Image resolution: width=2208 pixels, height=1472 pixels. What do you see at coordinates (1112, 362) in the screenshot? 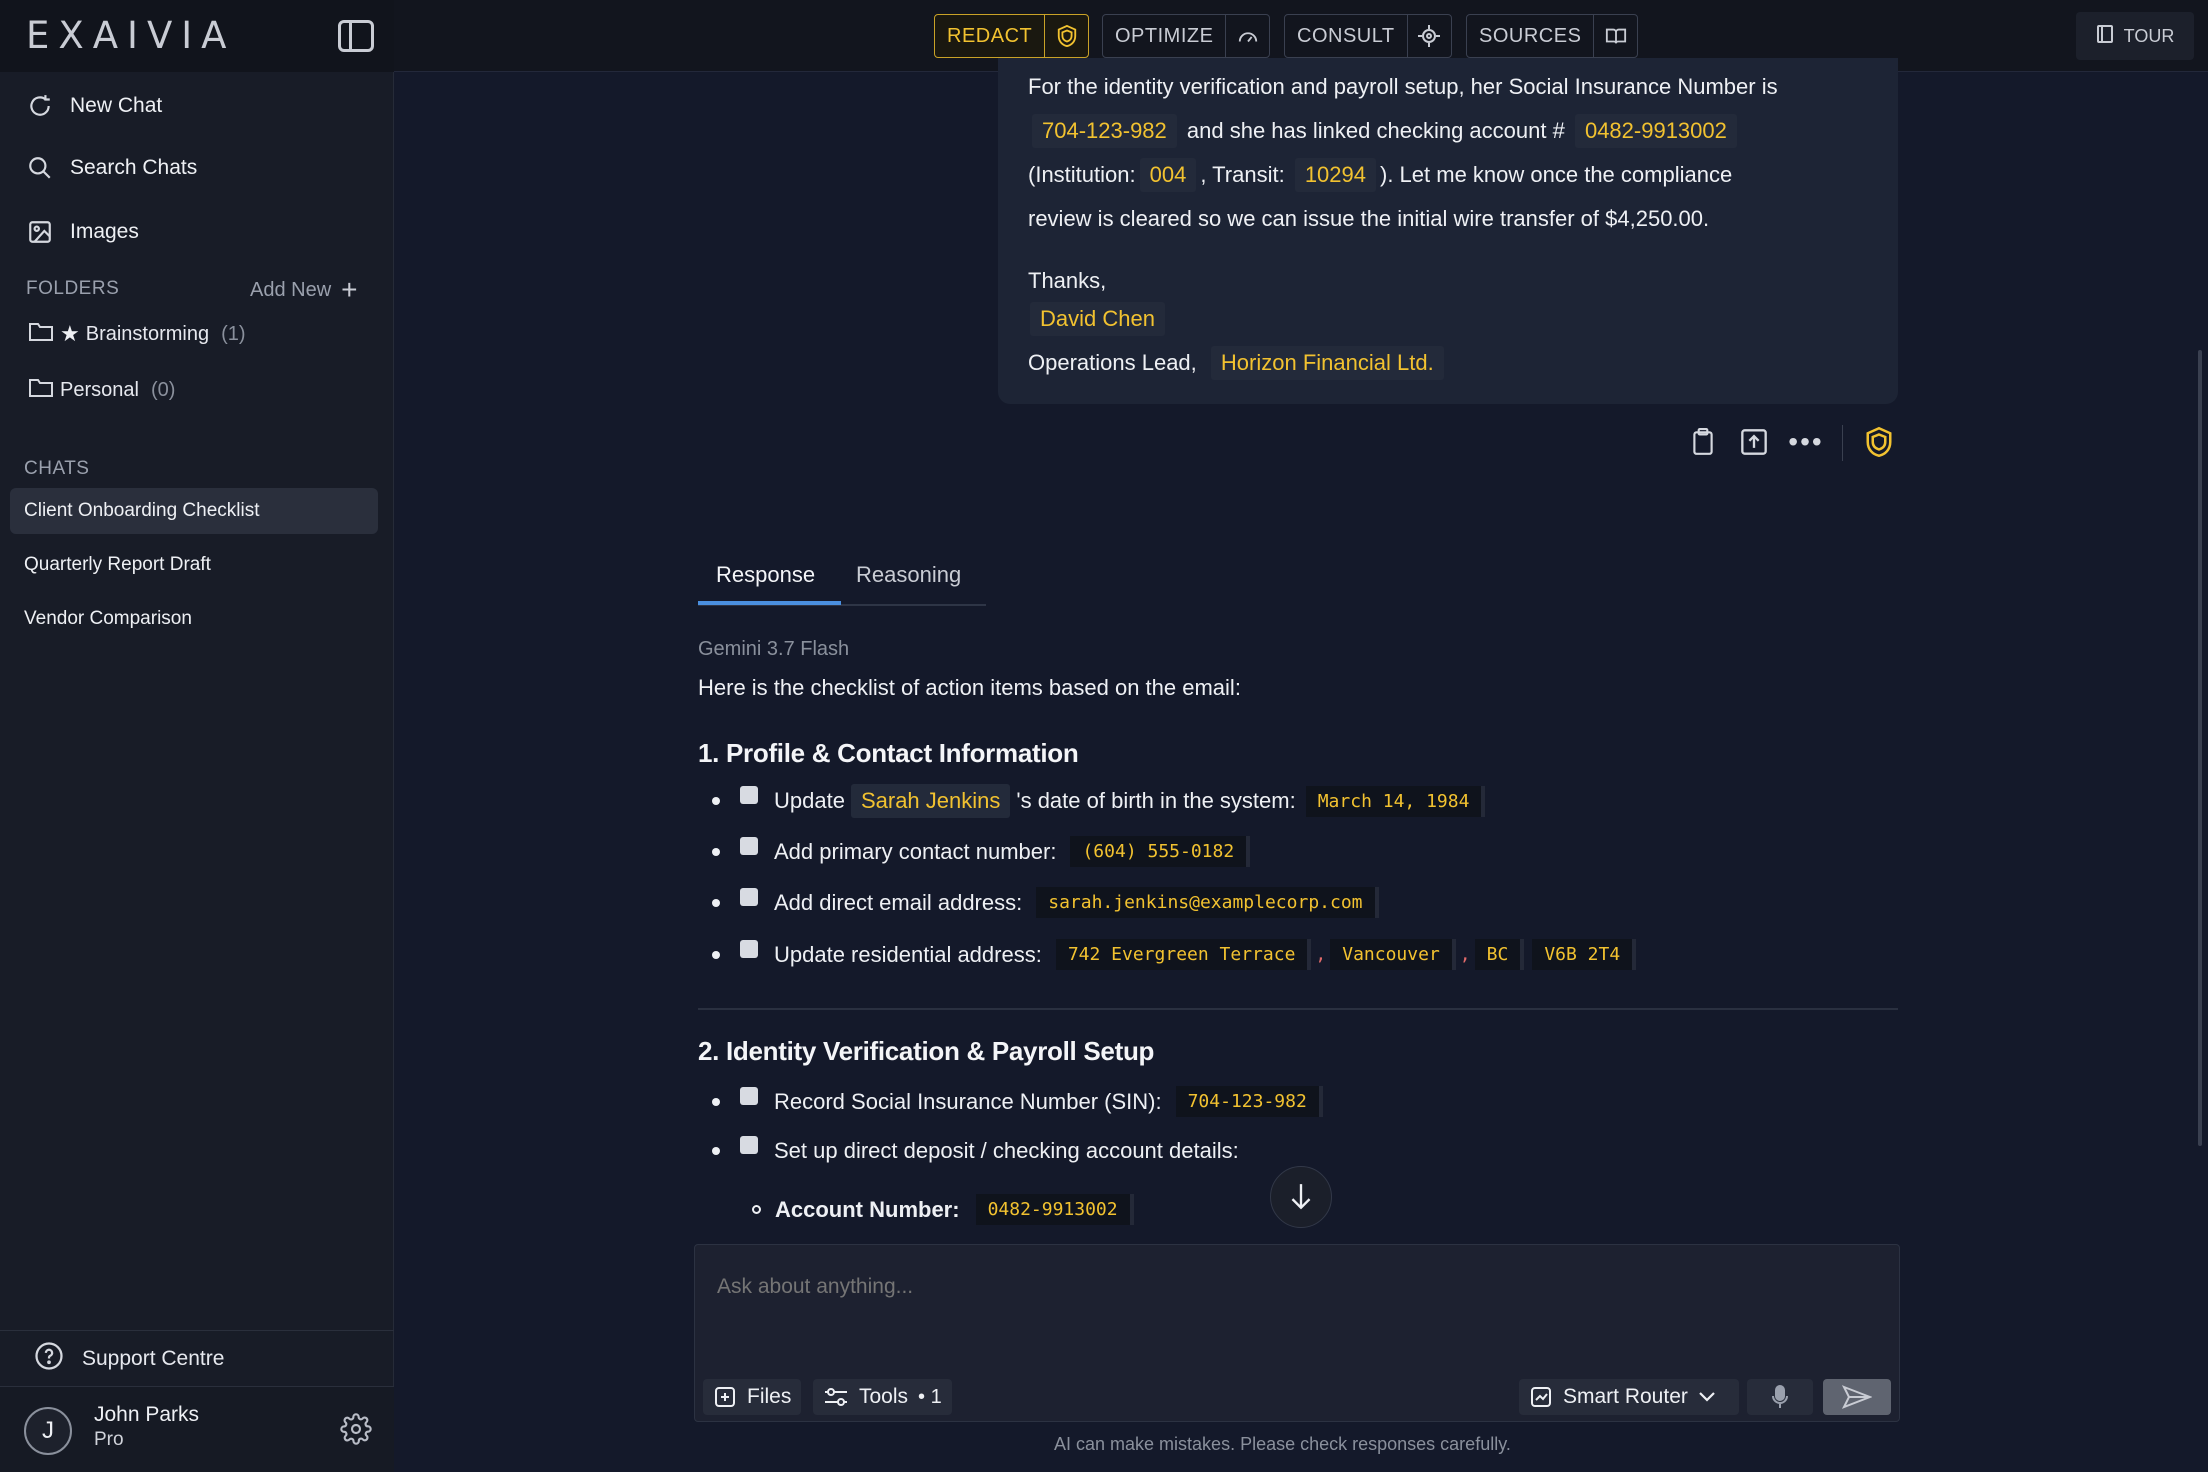
I see `email-role: Operations Lead,` at bounding box center [1112, 362].